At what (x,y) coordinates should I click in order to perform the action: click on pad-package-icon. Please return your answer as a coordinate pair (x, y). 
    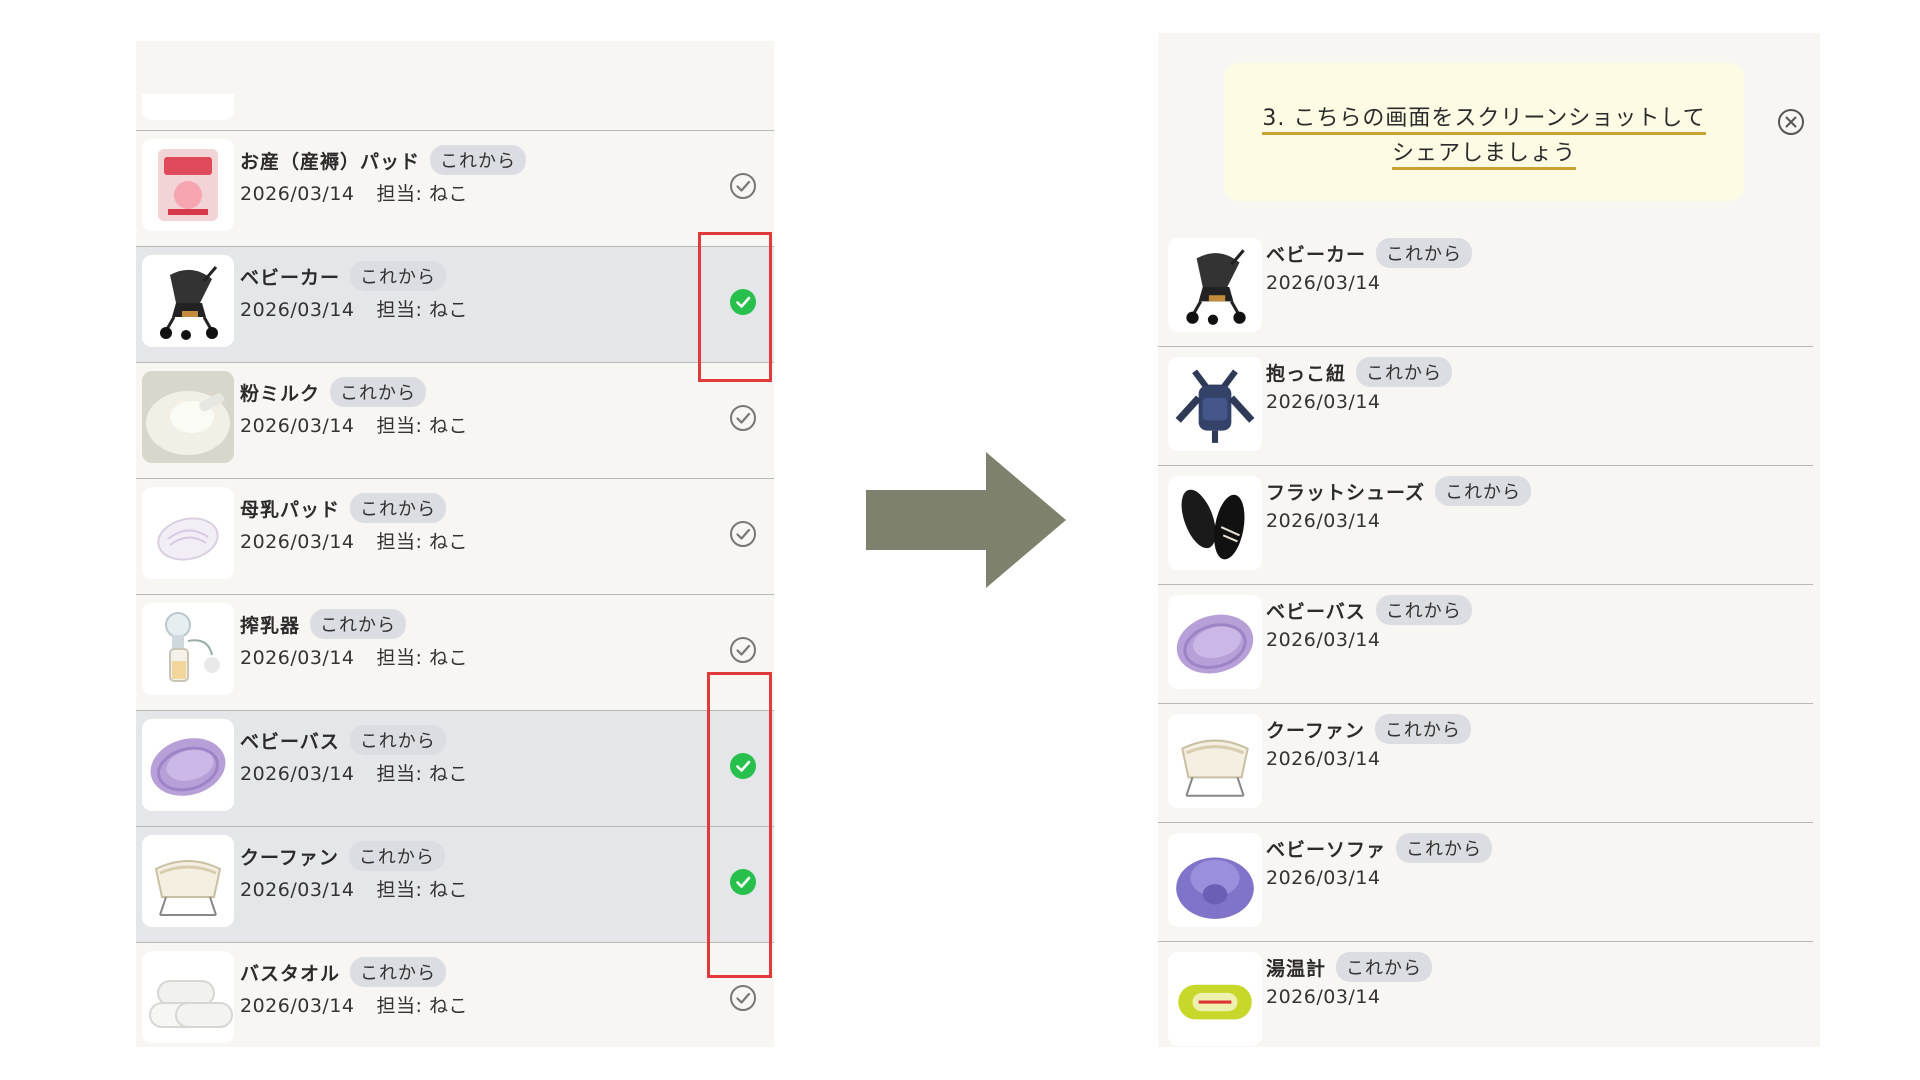
    Looking at the image, I should click on (188, 185).